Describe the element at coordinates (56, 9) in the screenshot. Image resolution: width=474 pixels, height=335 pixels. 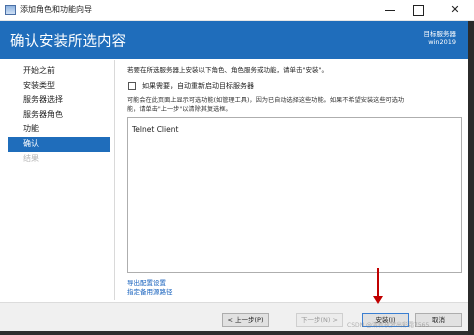
I see `window-title: 添加角色和功能向导` at that location.